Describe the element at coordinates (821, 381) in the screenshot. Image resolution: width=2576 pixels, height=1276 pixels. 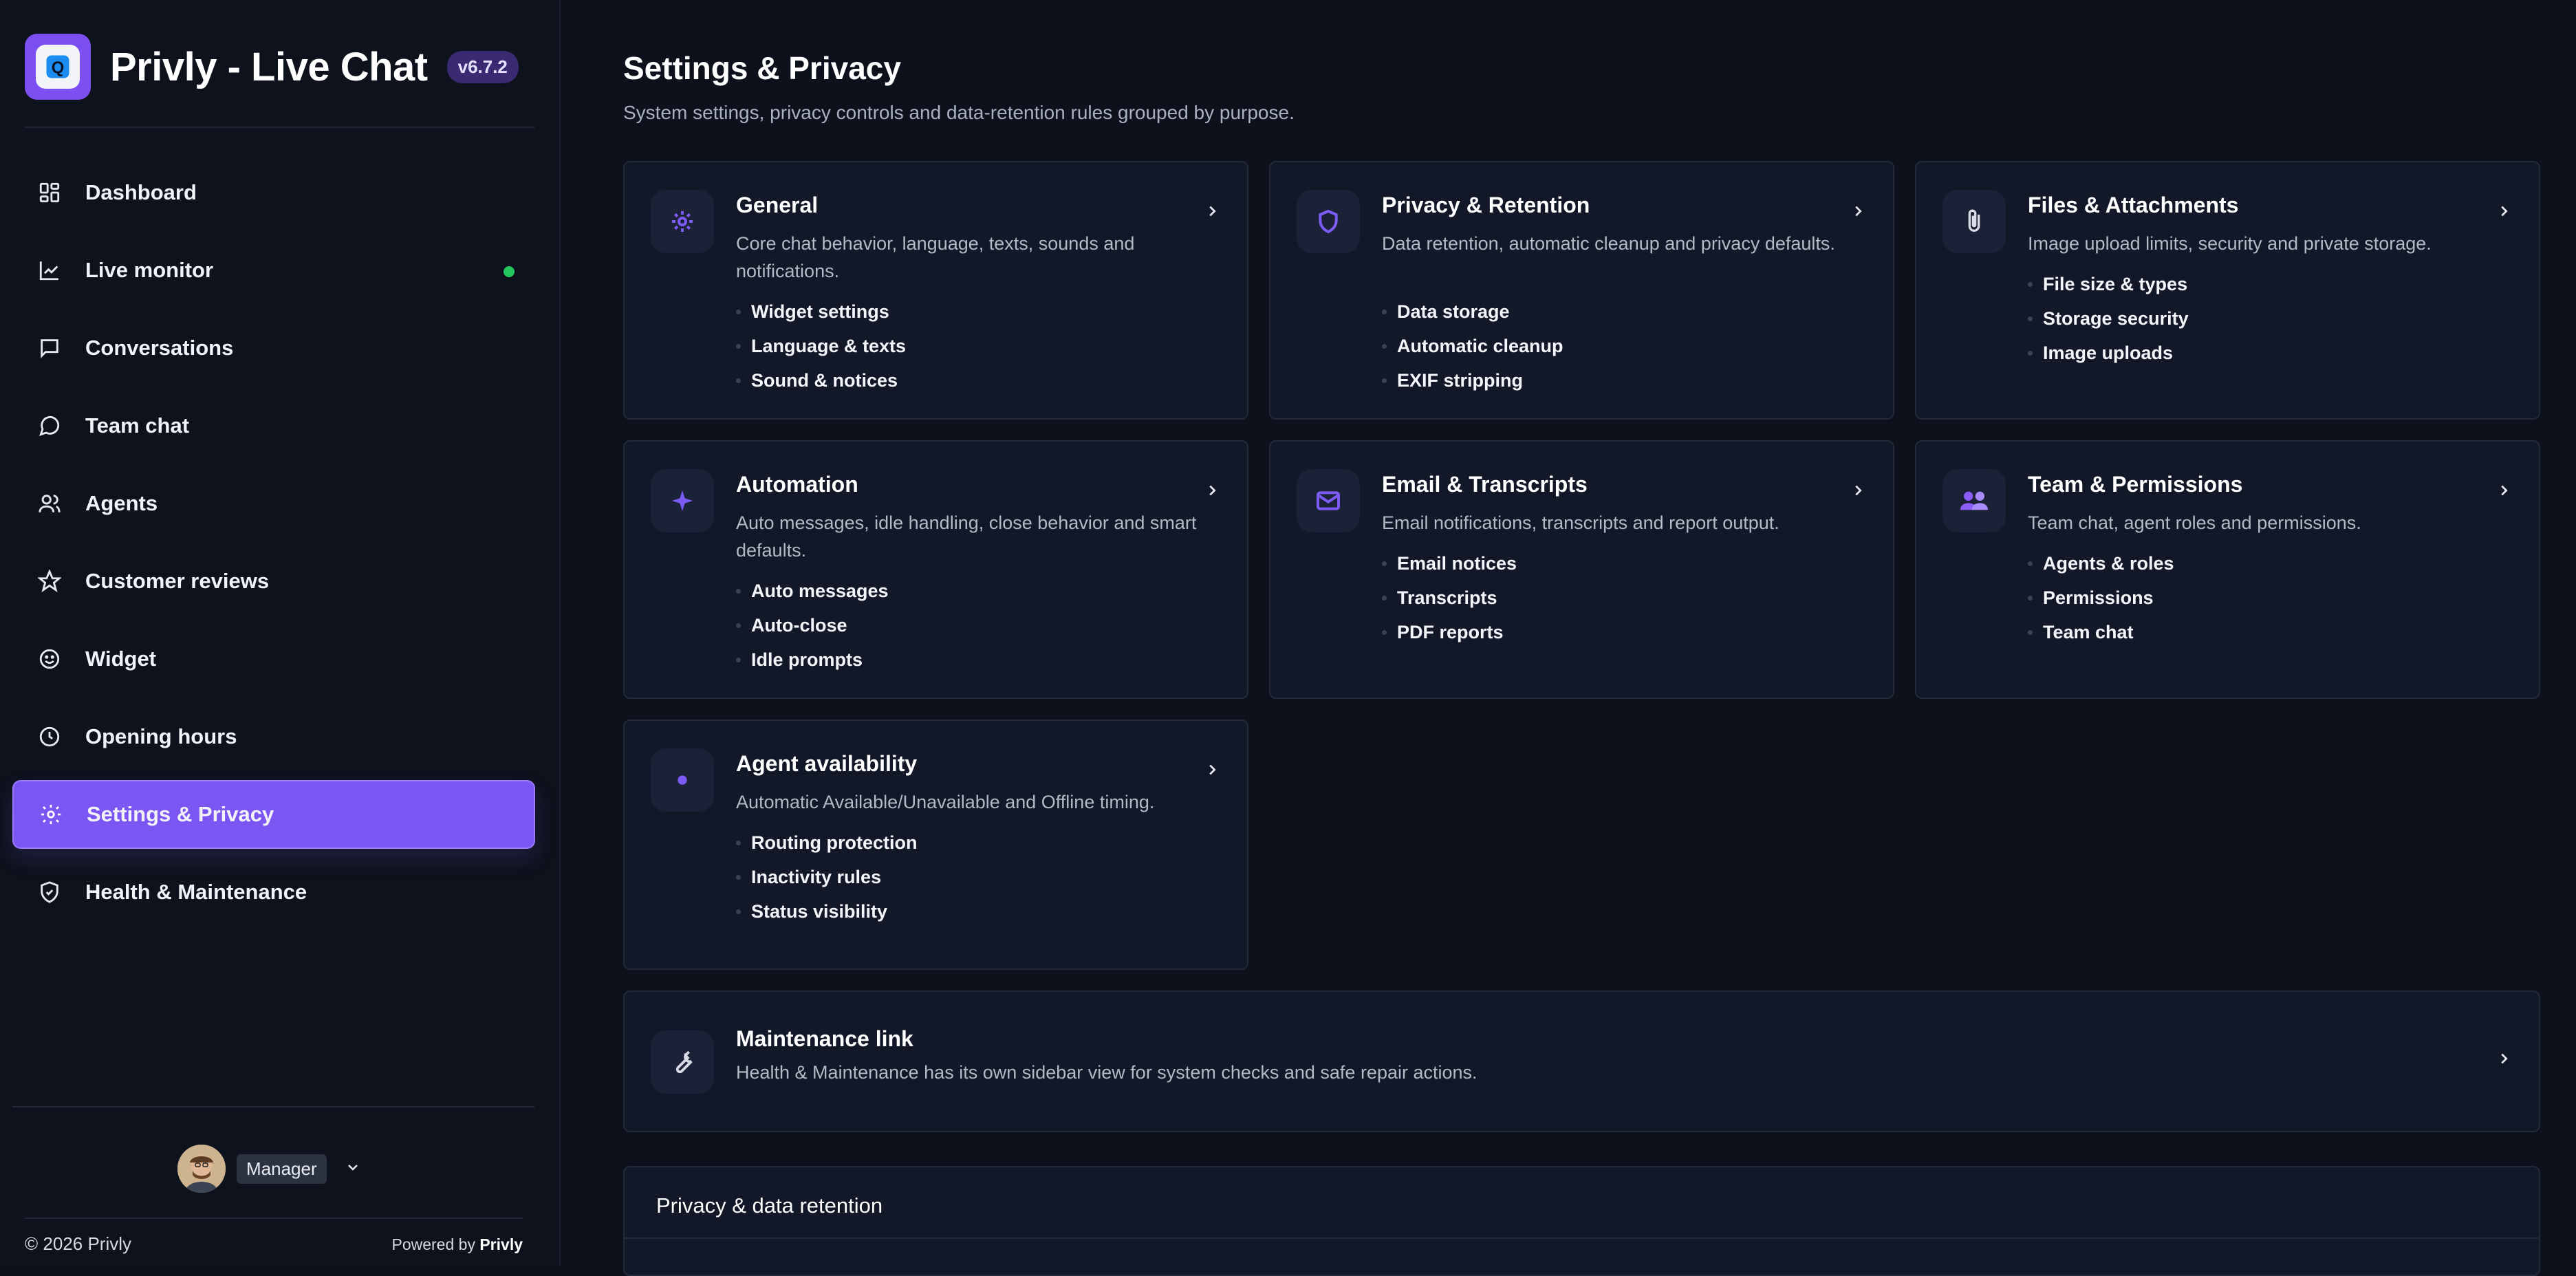
I see `list-item: Sound & notices` at that location.